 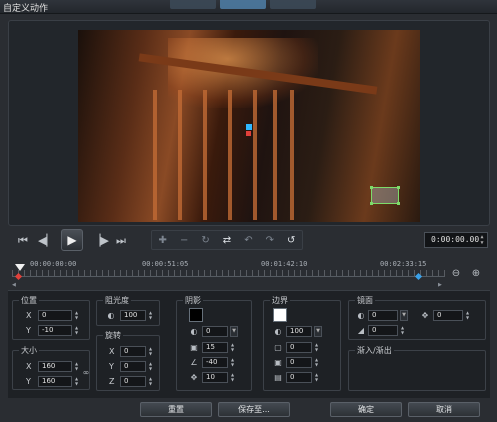 What do you see at coordinates (112, 381) in the screenshot?
I see `rotation-z-label: Z` at bounding box center [112, 381].